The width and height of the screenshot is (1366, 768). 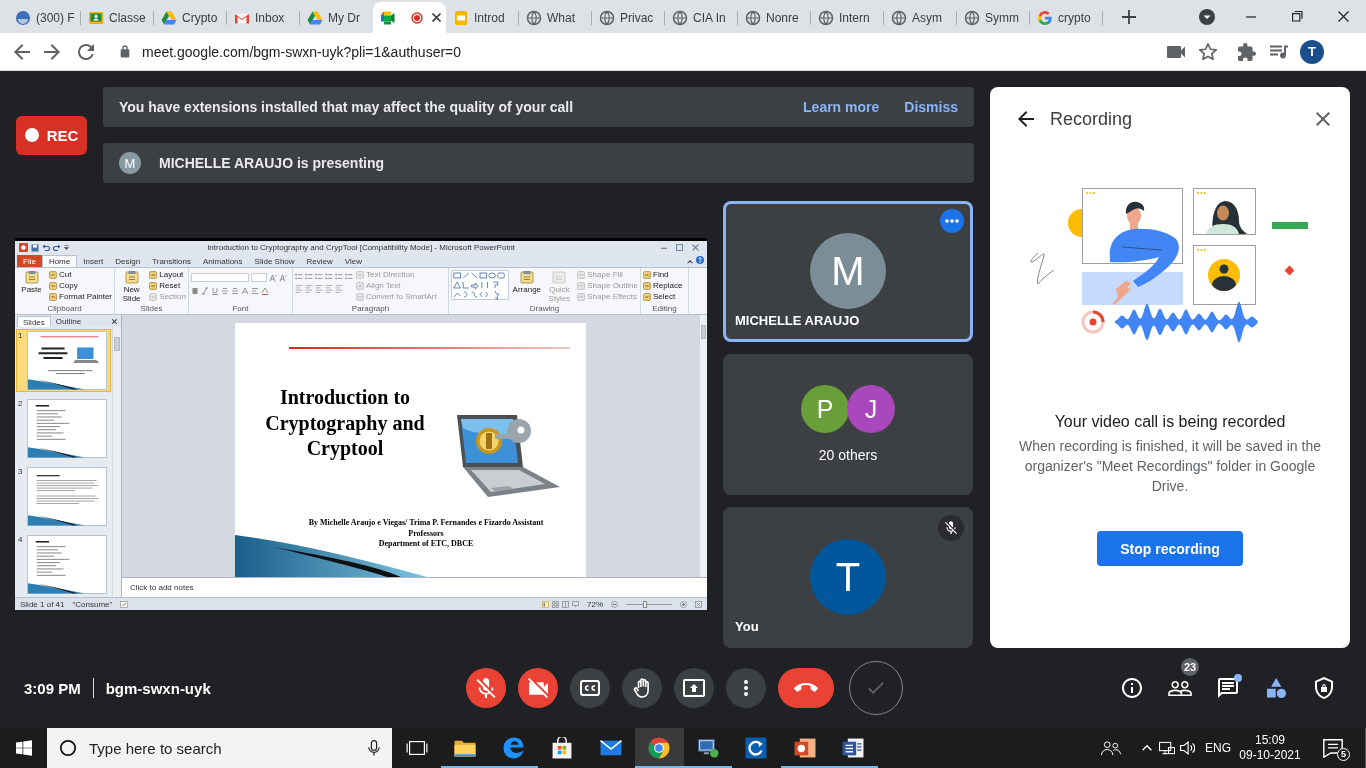 I want to click on shapes-icon, so click(x=1276, y=688).